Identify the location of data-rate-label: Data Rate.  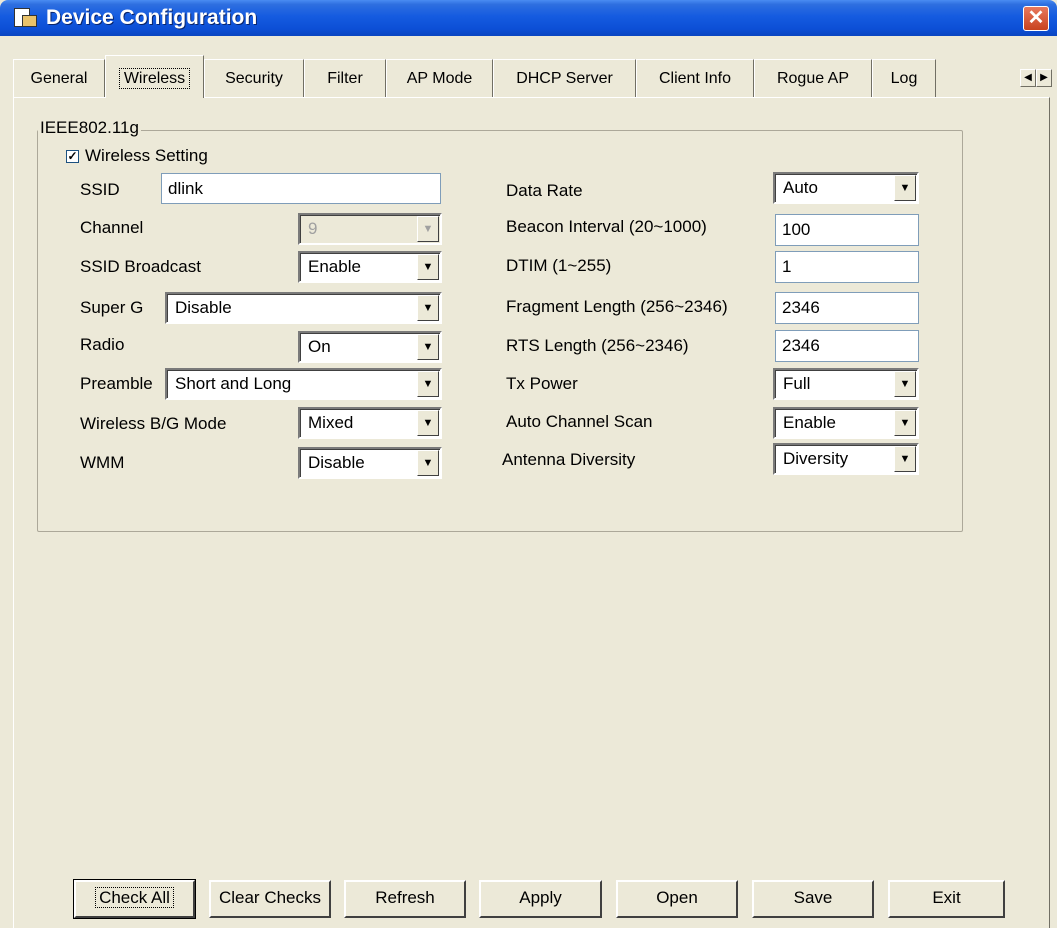
(544, 190).